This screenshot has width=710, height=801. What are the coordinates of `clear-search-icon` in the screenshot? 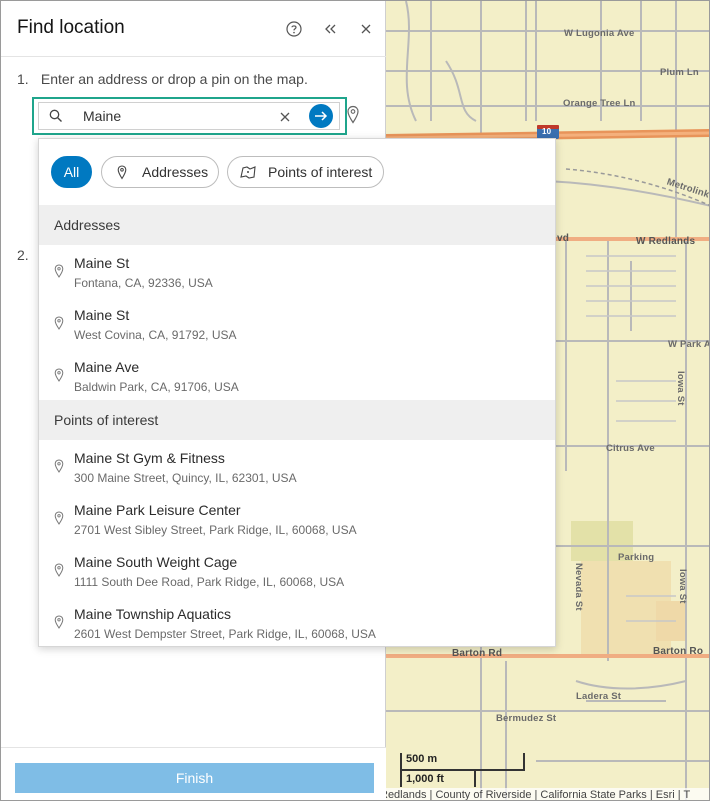 It's located at (285, 119).